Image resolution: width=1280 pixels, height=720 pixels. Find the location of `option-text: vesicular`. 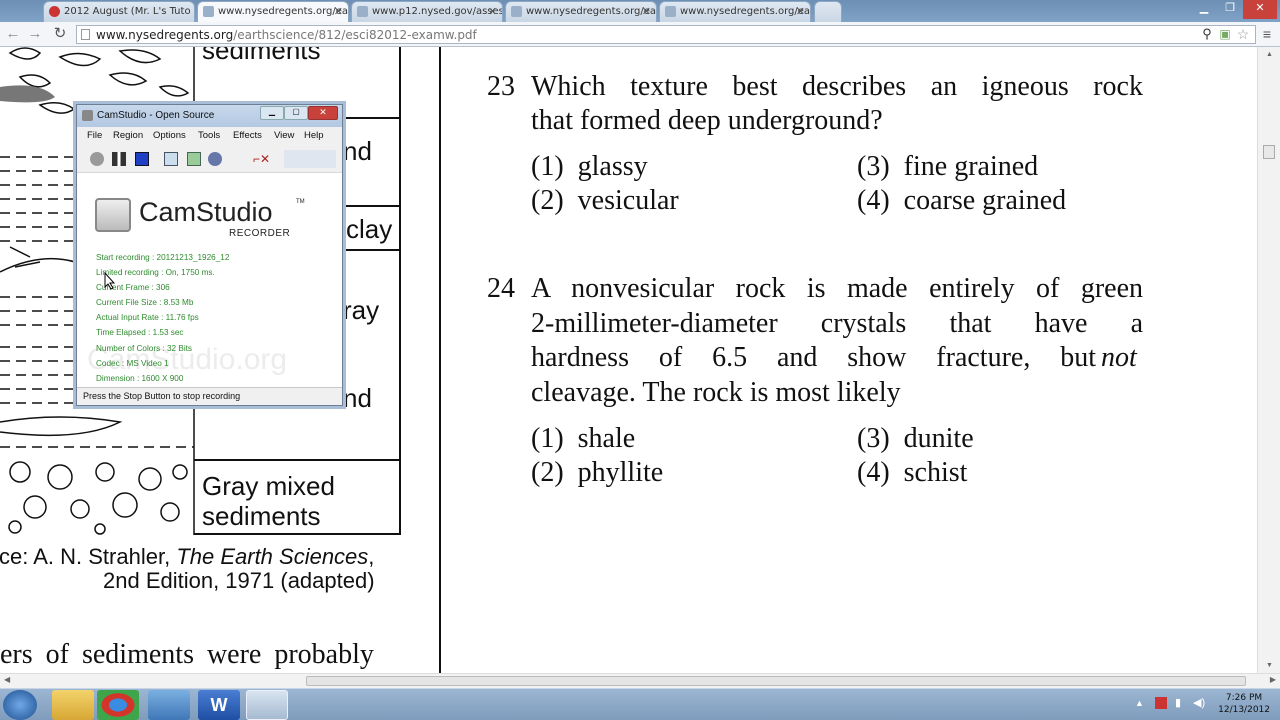

option-text: vesicular is located at coordinates (628, 200).